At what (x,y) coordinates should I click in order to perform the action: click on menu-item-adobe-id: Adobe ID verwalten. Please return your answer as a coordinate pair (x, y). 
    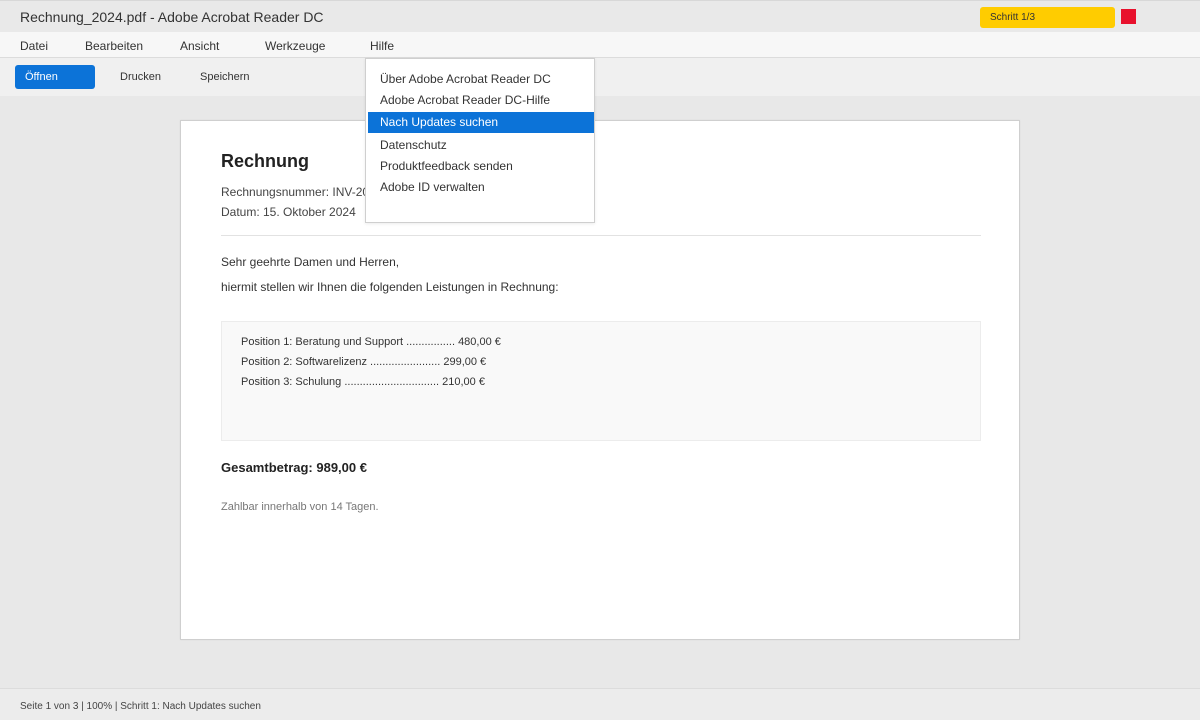
    Looking at the image, I should click on (481, 187).